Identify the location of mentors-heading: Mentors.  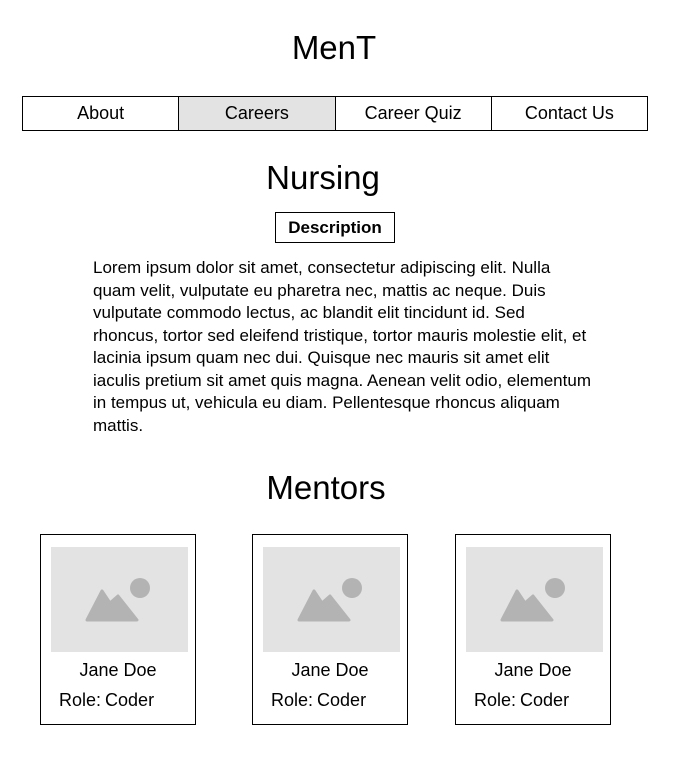
(326, 487).